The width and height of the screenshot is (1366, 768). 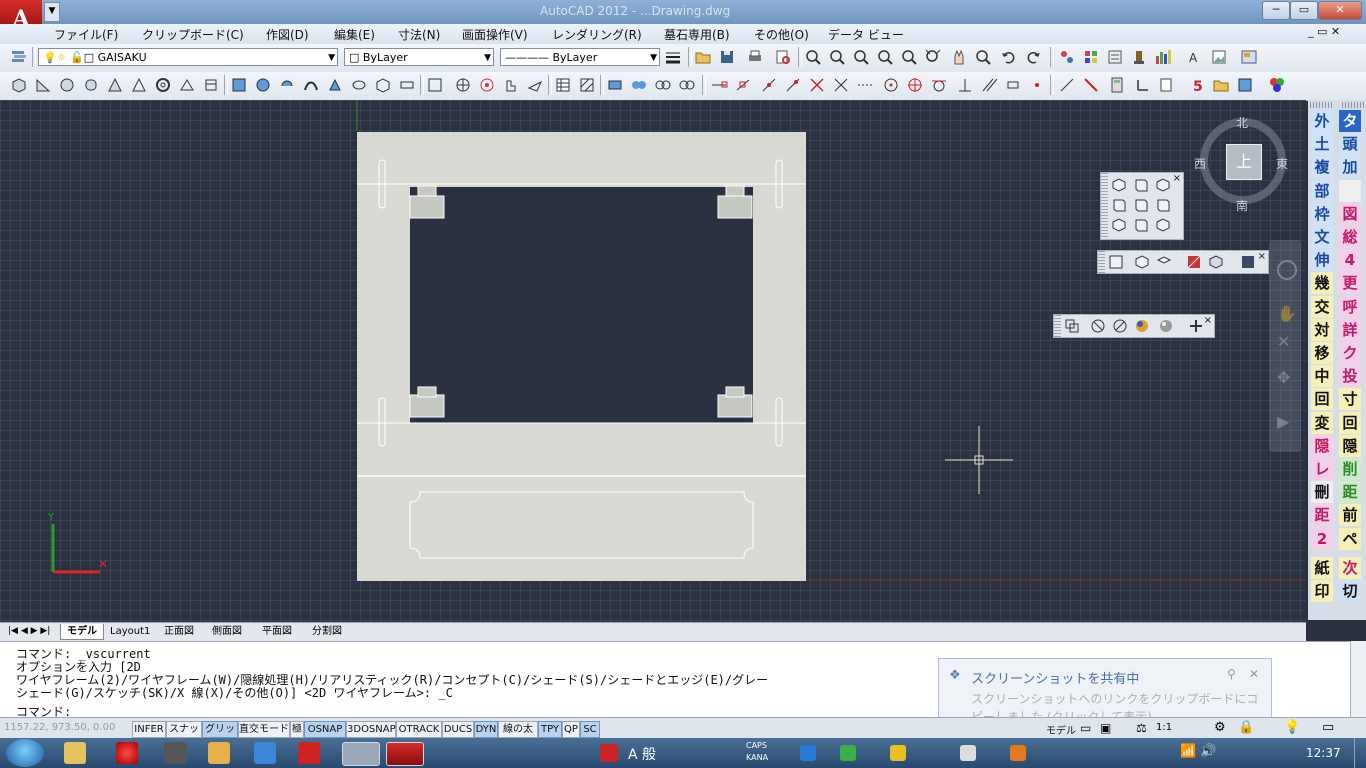 What do you see at coordinates (43, 85) in the screenshot?
I see `wedge-icon` at bounding box center [43, 85].